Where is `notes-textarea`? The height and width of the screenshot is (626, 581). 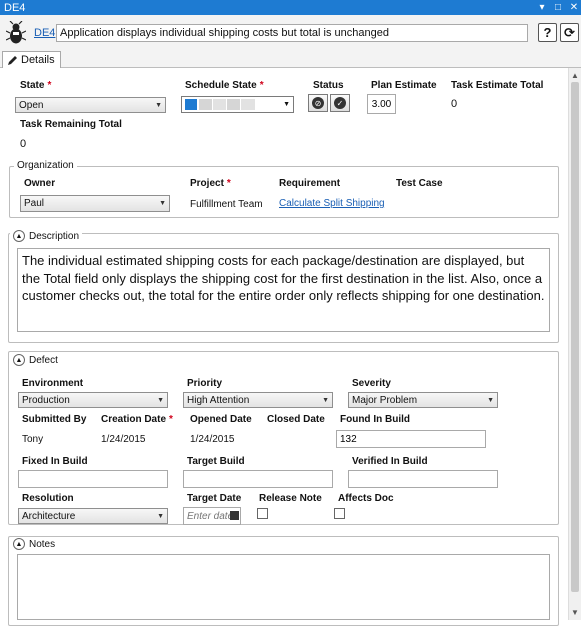
notes-textarea is located at coordinates (283, 587).